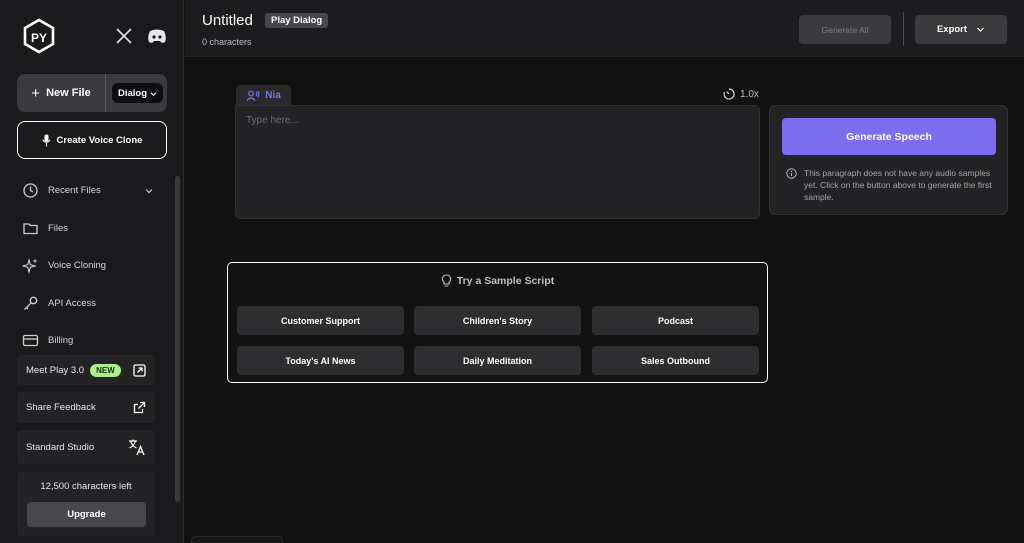 This screenshot has width=1024, height=543. Describe the element at coordinates (237, 539) in the screenshot. I see `bottom-tab-stub` at that location.